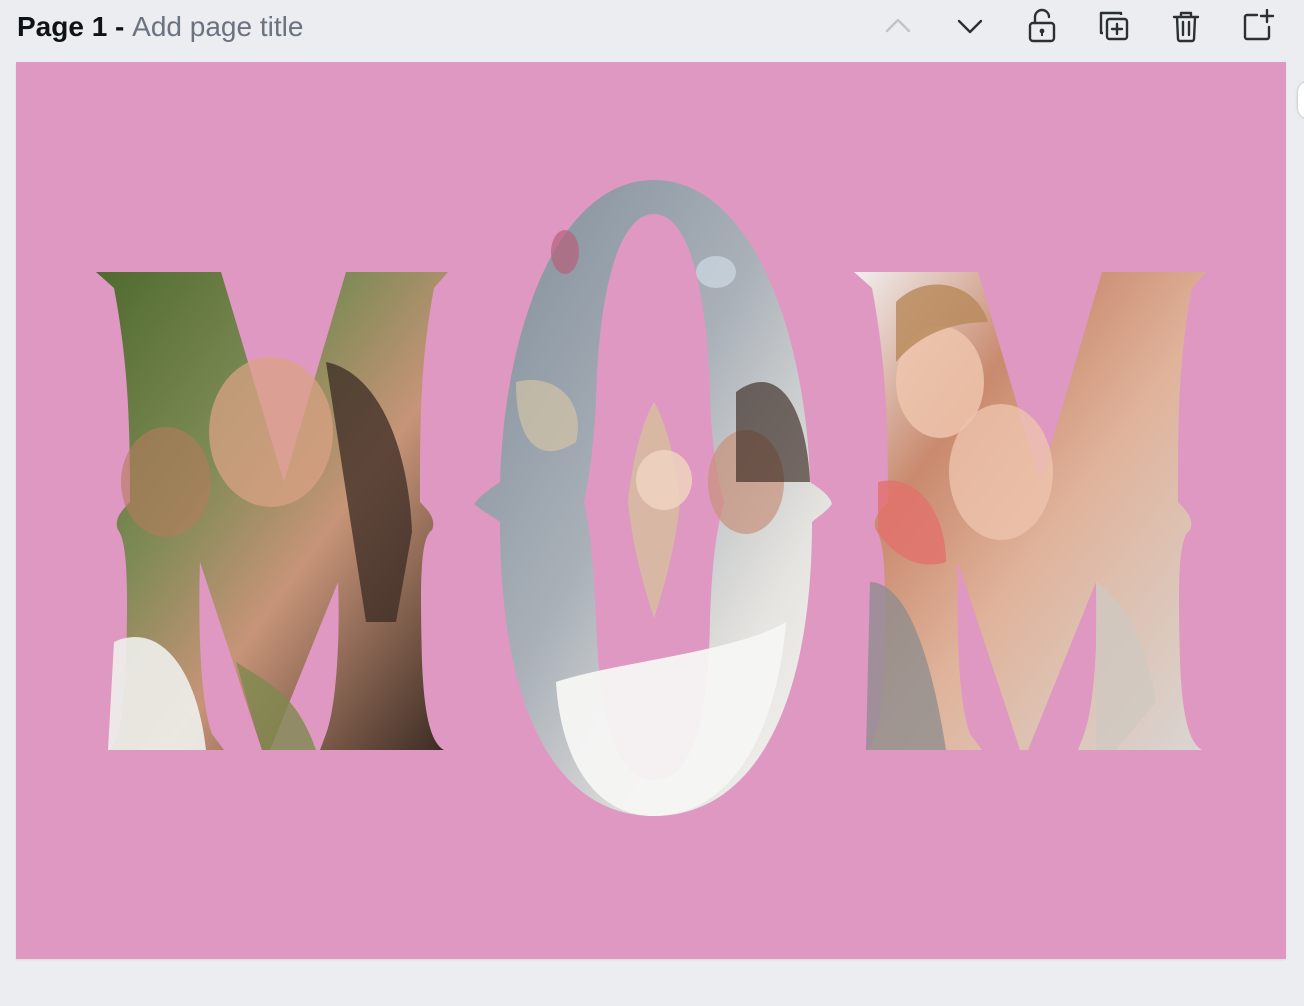  I want to click on page-title-input: Add page title, so click(217, 26).